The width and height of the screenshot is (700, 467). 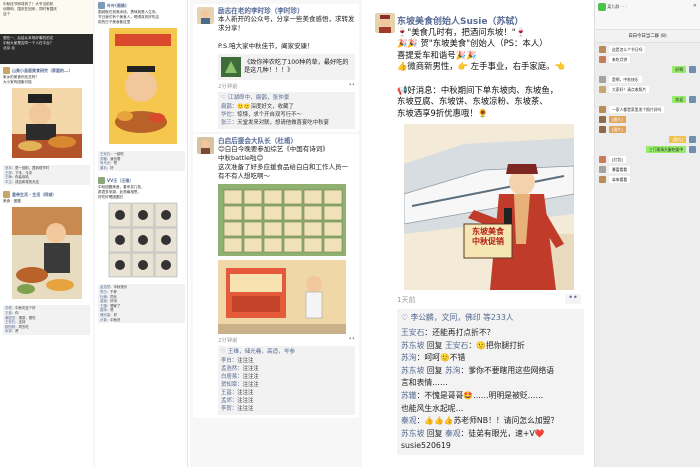 What do you see at coordinates (679, 99) in the screenshot?
I see `message-bubble: 欢迎` at bounding box center [679, 99].